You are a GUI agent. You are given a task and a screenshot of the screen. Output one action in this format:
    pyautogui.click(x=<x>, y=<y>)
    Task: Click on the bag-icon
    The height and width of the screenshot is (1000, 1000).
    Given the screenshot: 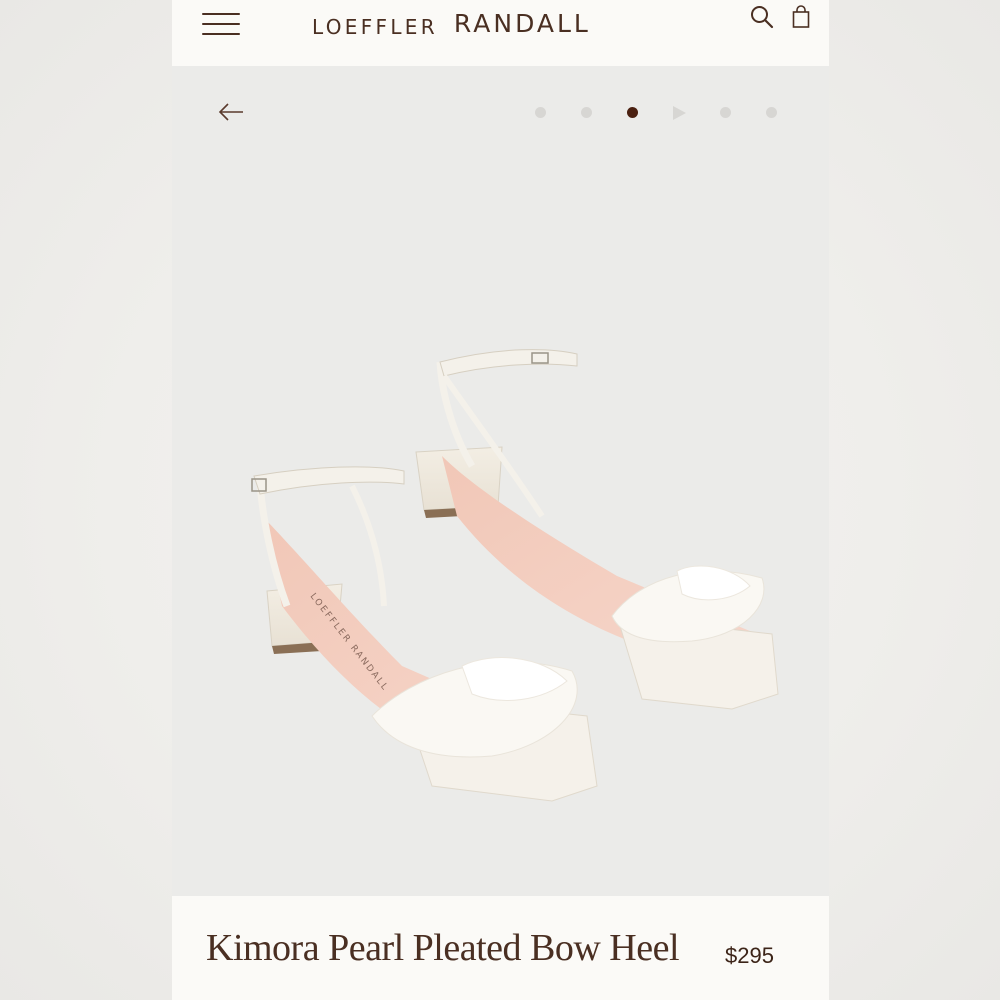 What is the action you would take?
    pyautogui.click(x=801, y=17)
    